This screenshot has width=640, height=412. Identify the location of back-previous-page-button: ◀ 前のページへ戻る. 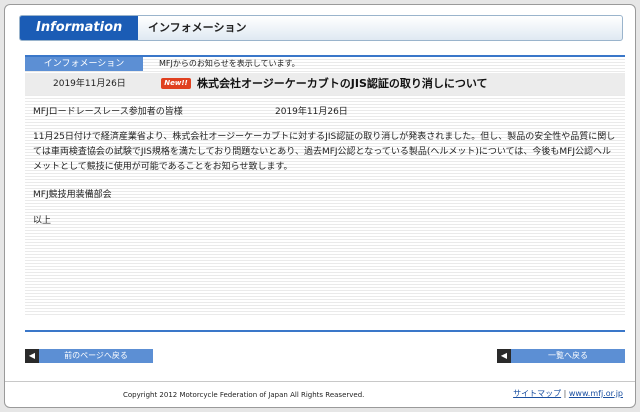
(89, 356).